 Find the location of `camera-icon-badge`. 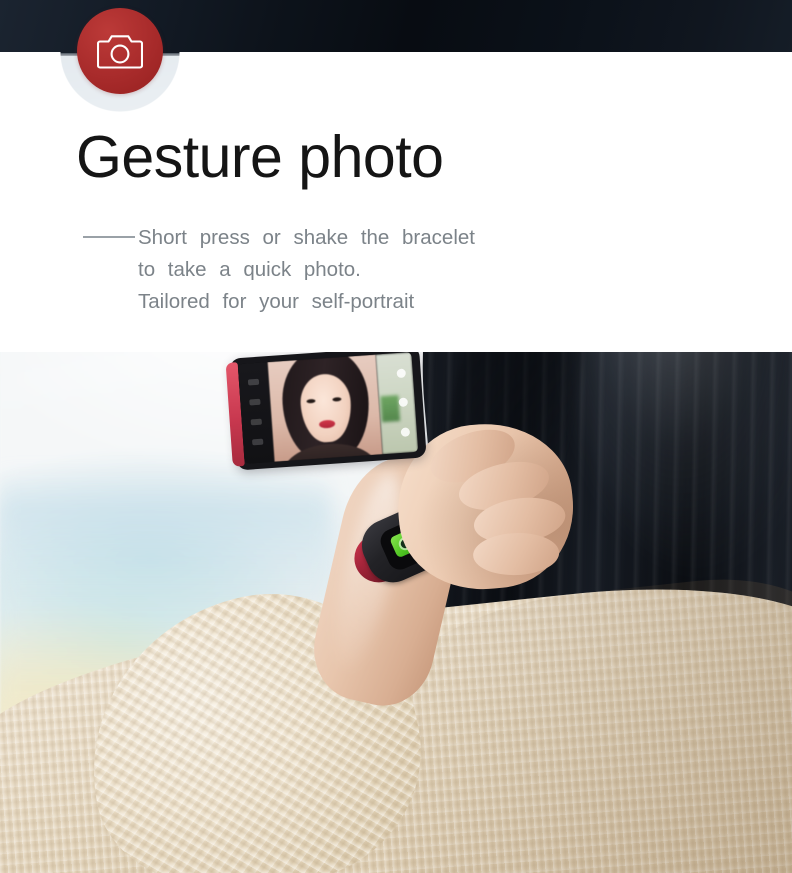

camera-icon-badge is located at coordinates (120, 51).